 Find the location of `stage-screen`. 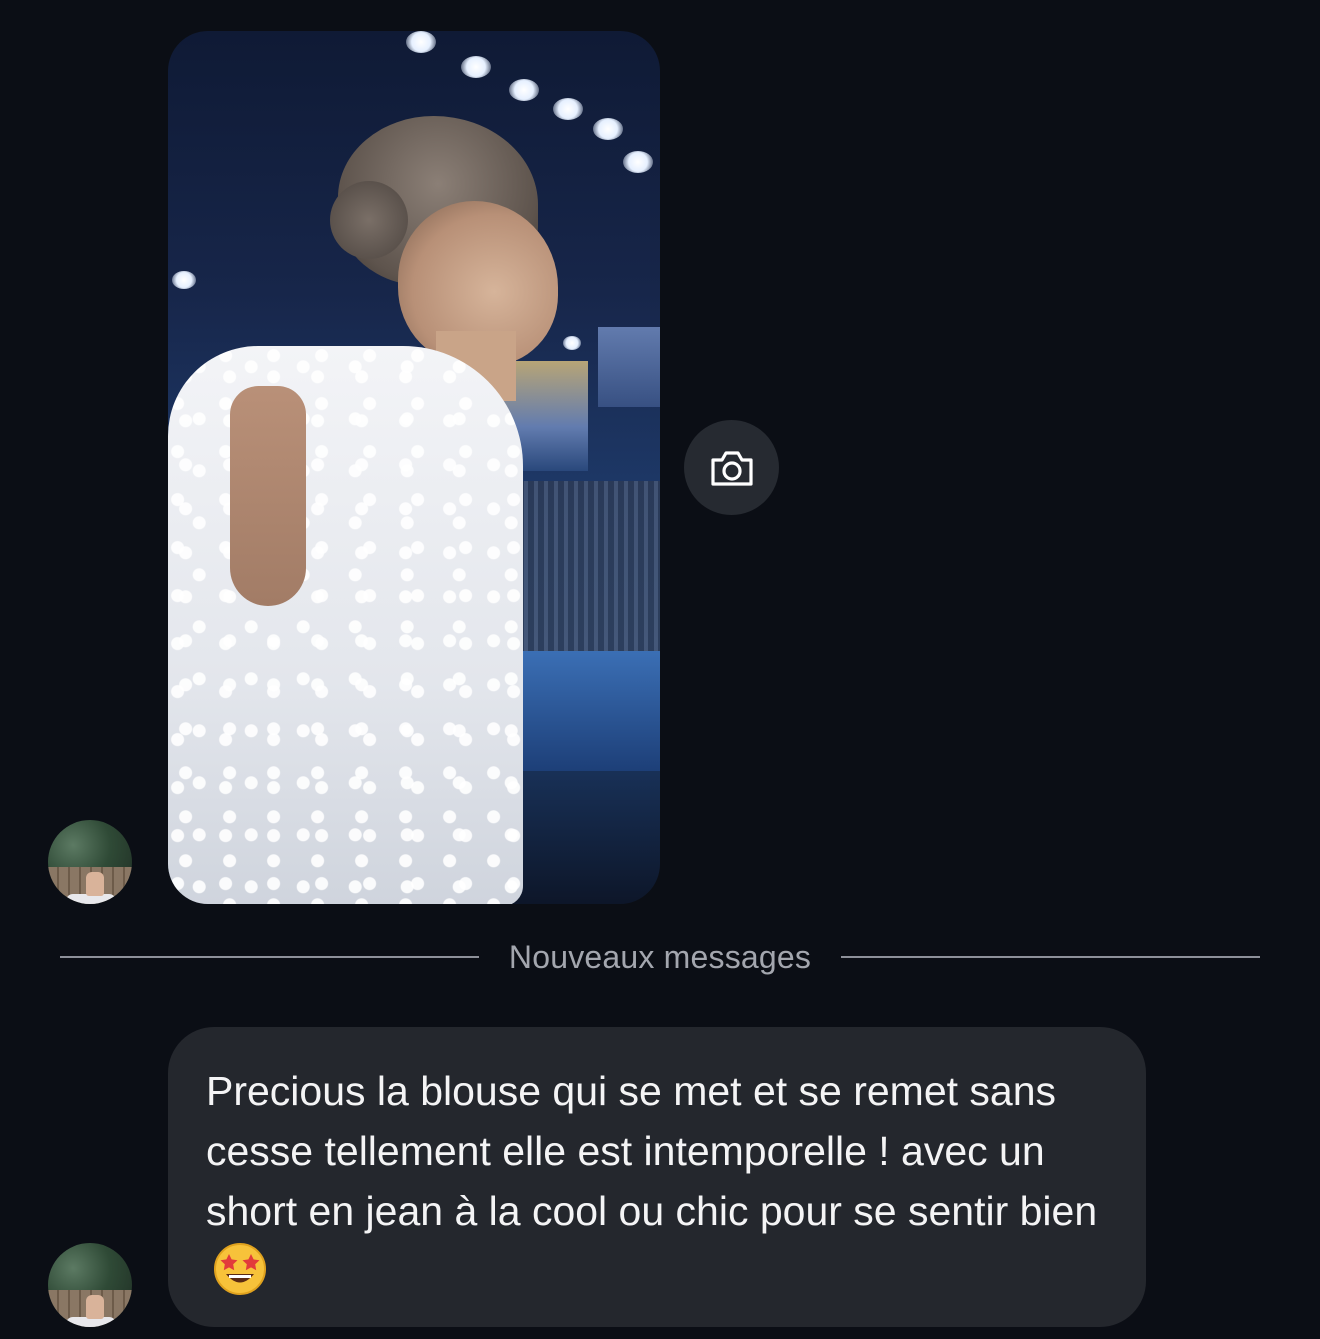

stage-screen is located at coordinates (629, 367).